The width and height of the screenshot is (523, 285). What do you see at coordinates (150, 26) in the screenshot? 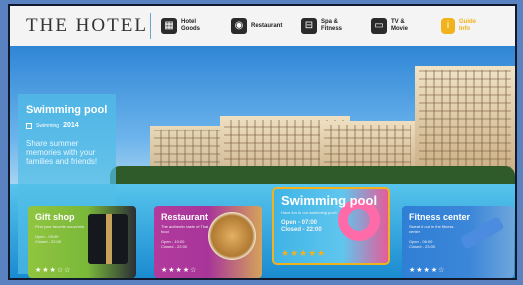
I see `header-divider` at bounding box center [150, 26].